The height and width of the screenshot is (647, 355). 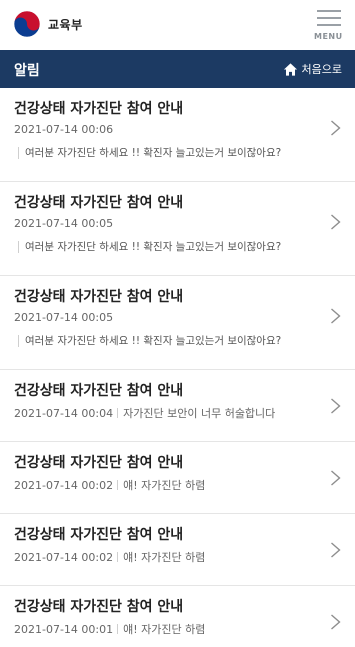 I want to click on home-label: 처음으로, so click(x=321, y=69).